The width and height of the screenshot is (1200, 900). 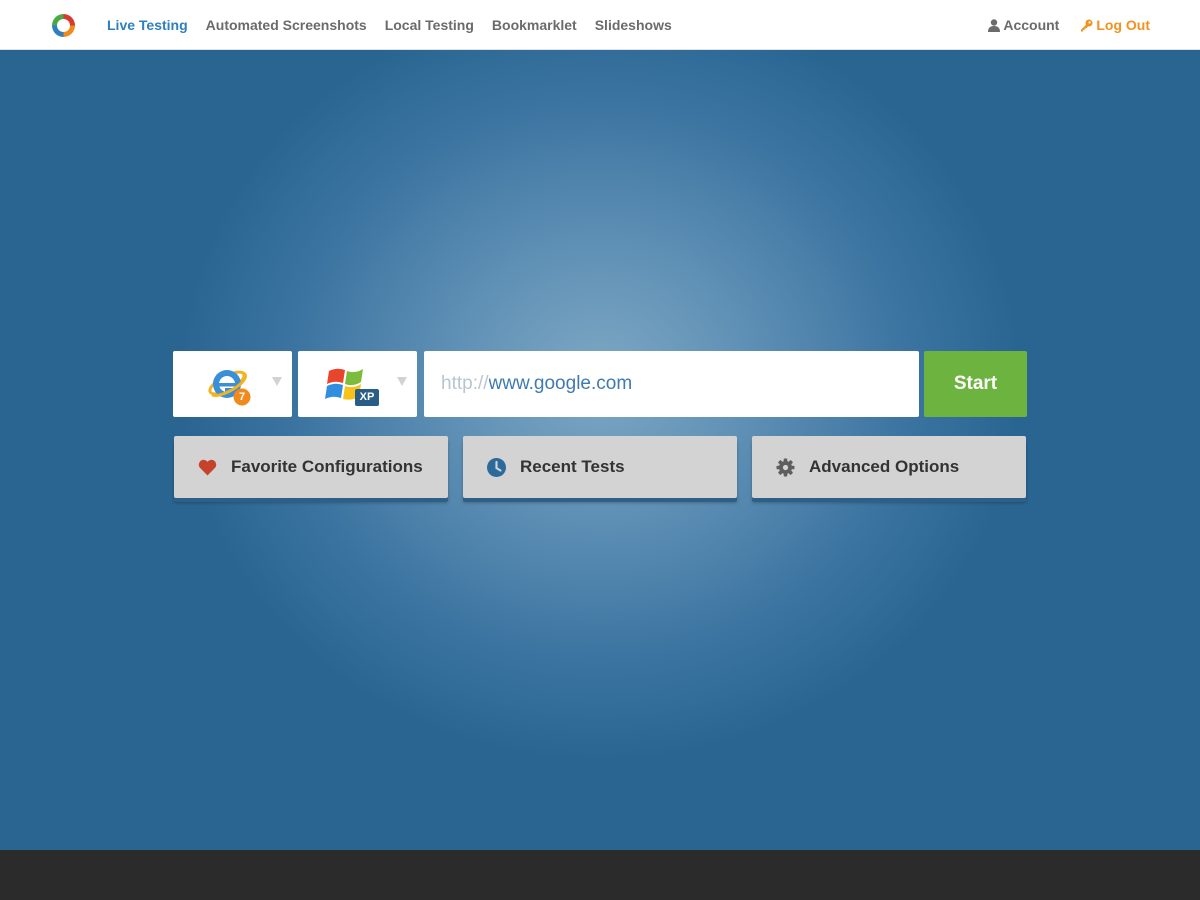 I want to click on user-icon, so click(x=994, y=25).